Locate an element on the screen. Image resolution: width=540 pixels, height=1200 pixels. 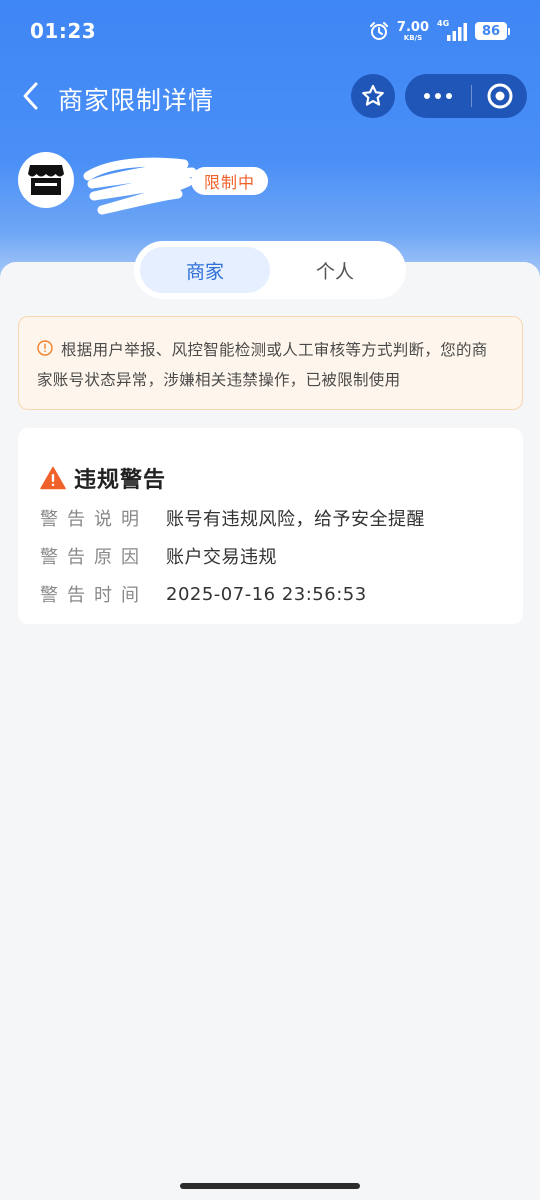
back-button is located at coordinates (30, 96).